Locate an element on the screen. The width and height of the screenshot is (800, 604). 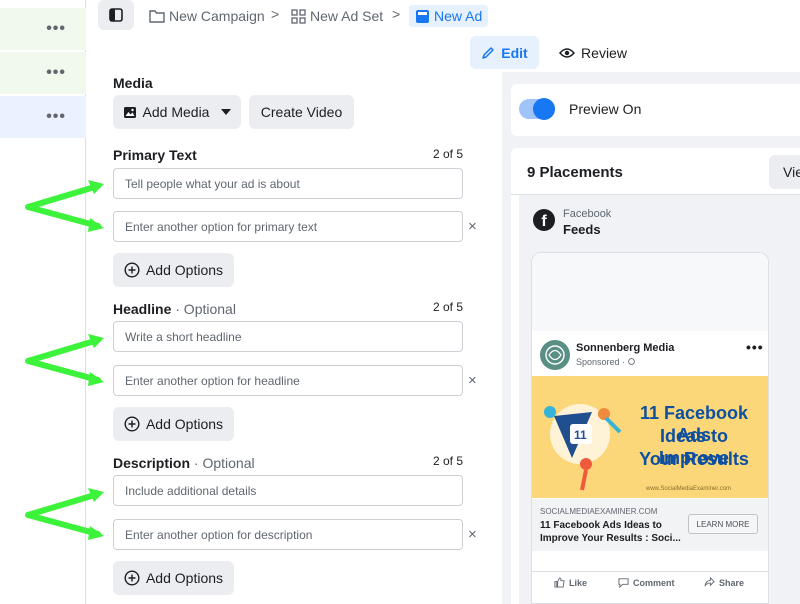
comment-action: Comment is located at coordinates (646, 582).